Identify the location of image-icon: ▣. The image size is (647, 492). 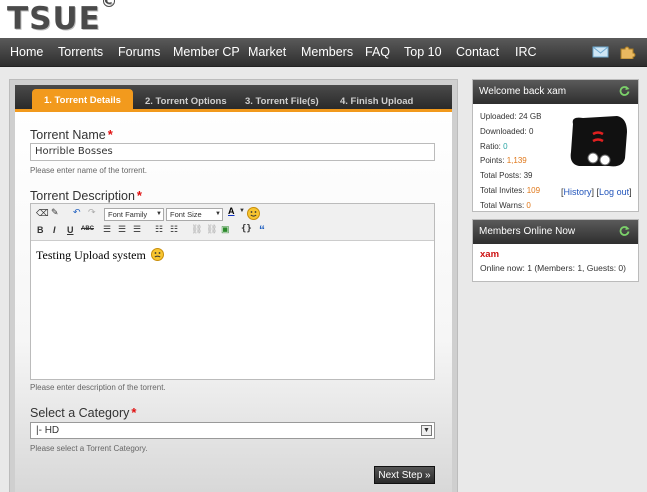
(225, 229).